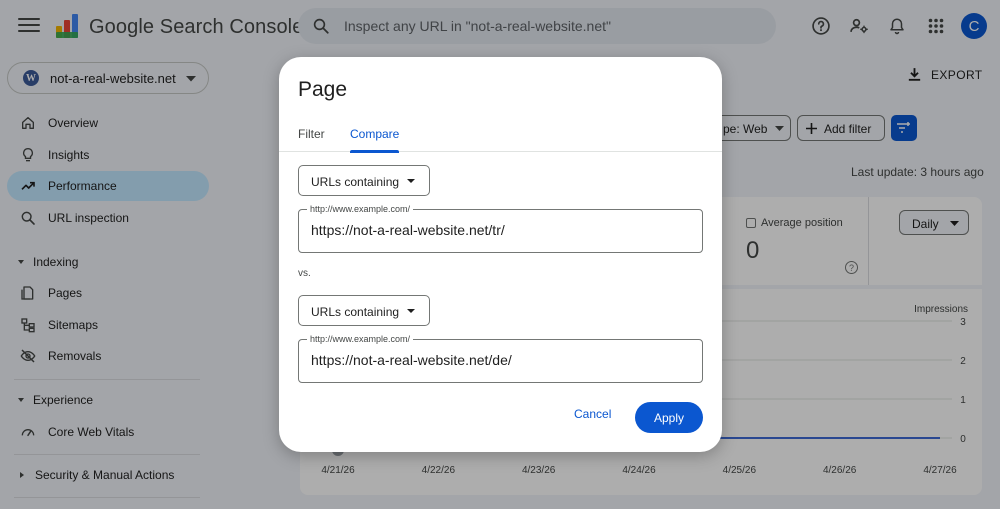  I want to click on tab-compare: Compare, so click(375, 140).